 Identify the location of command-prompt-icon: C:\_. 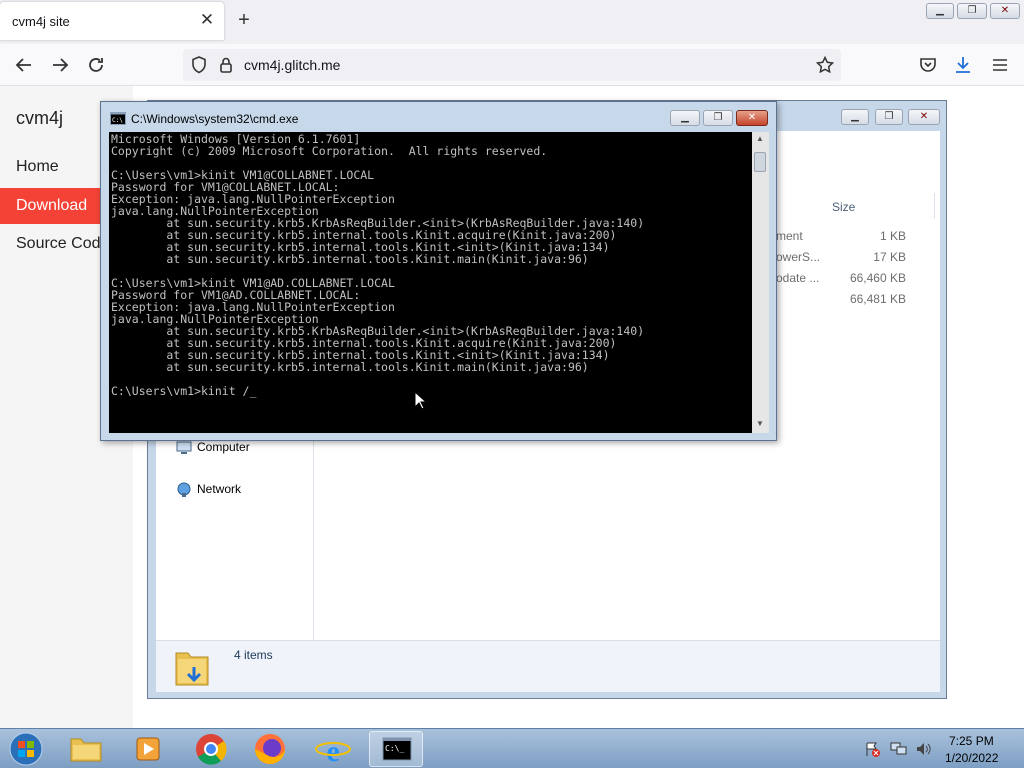
(396, 749).